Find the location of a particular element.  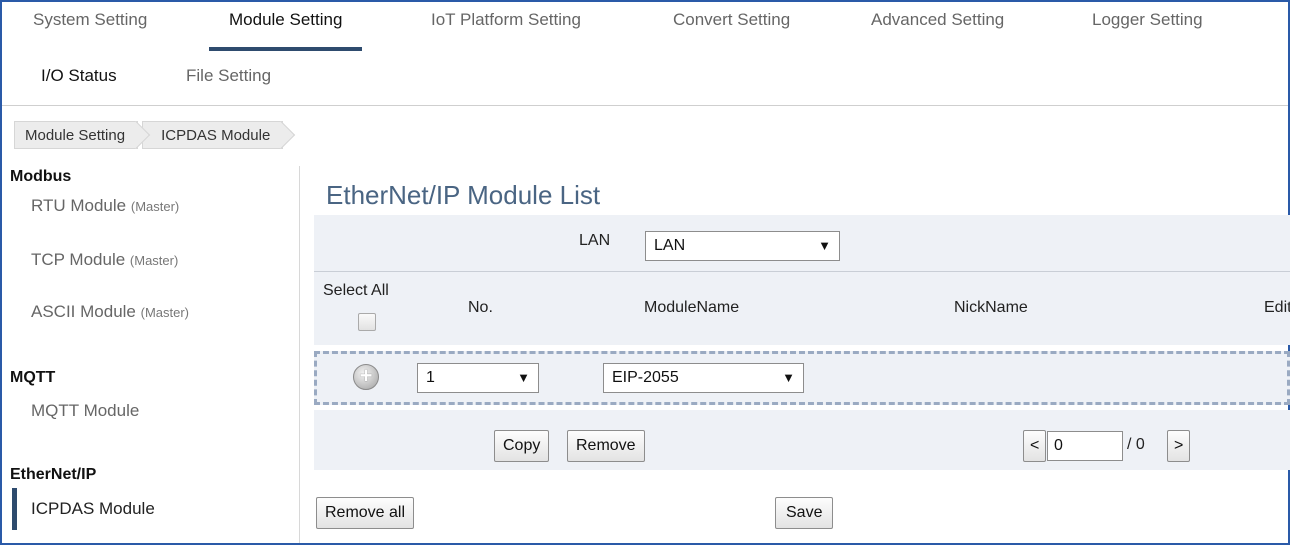

module-name-select: EIP-2055 ▼ is located at coordinates (703, 378).